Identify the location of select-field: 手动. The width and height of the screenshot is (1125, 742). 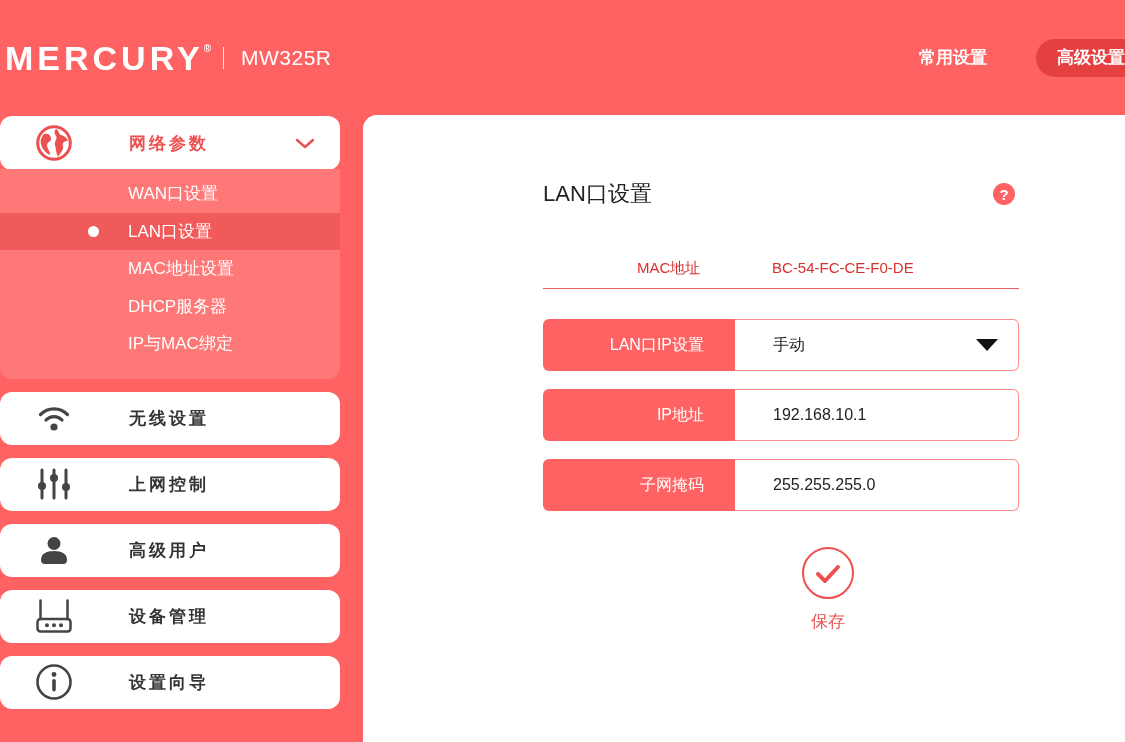
(877, 345).